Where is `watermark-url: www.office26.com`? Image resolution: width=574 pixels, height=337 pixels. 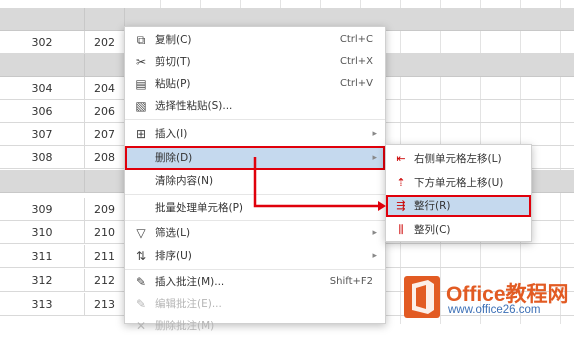 watermark-url: www.office26.com is located at coordinates (494, 310).